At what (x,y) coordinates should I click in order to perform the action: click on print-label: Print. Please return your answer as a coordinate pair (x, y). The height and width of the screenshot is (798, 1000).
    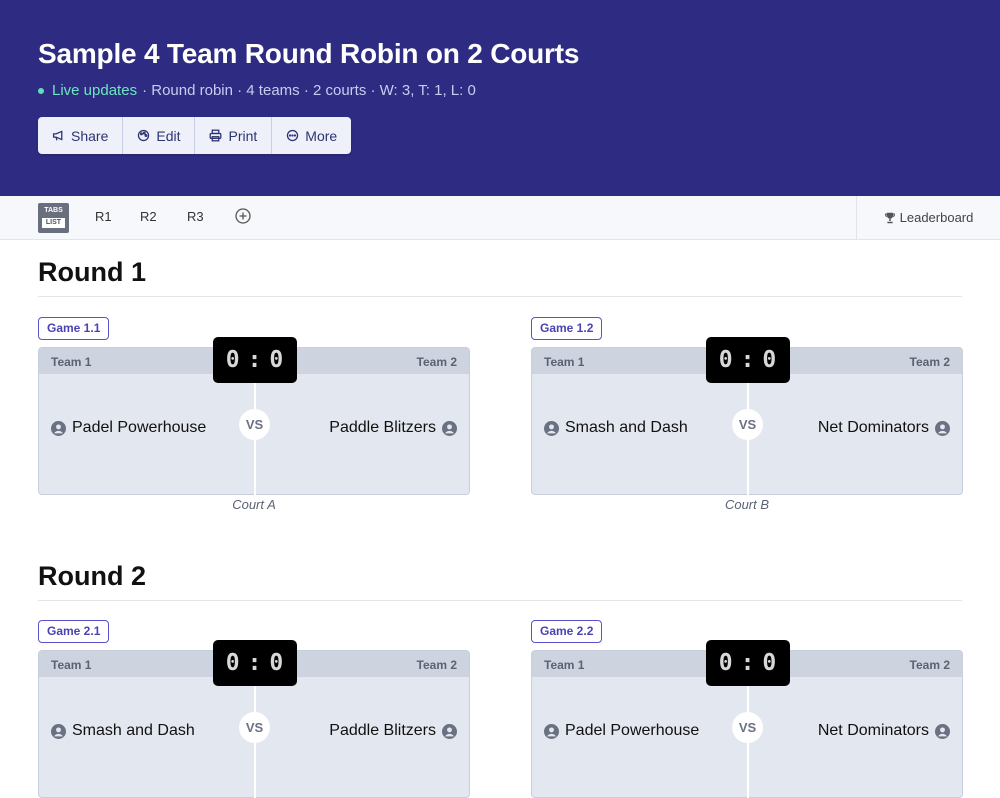
    Looking at the image, I should click on (243, 135).